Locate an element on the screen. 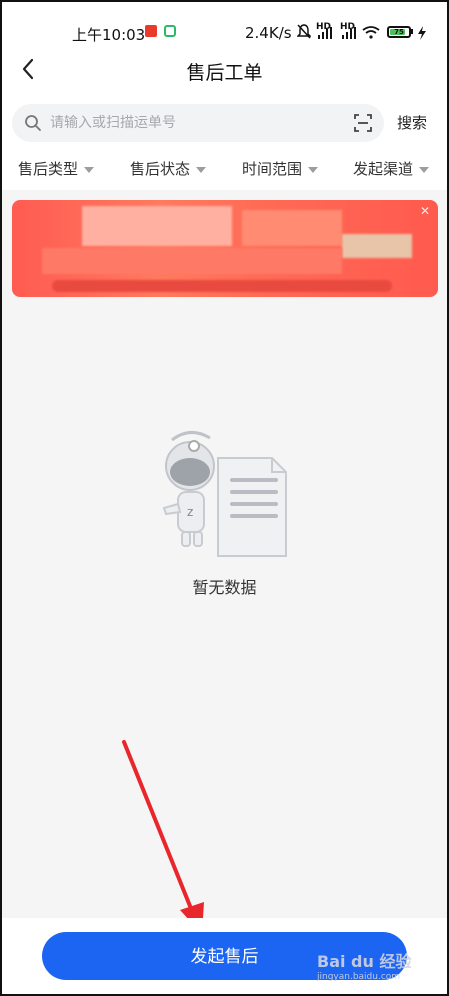 Image resolution: width=449 pixels, height=996 pixels. battery-level: 75 is located at coordinates (399, 32).